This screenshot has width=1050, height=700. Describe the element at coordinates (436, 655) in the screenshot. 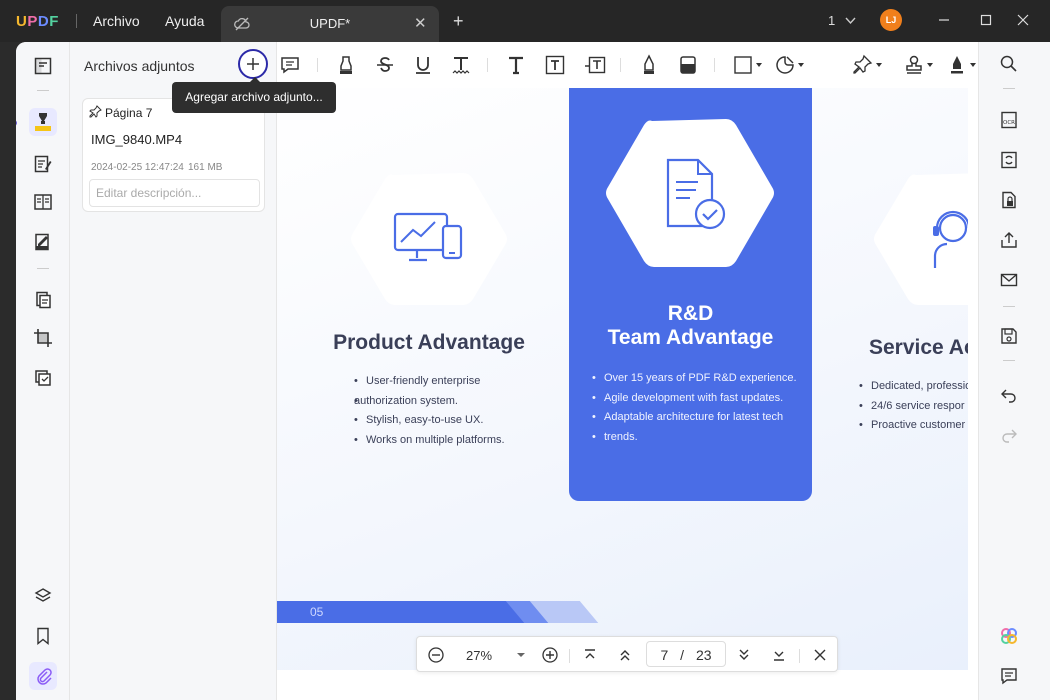

I see `zoom-out-icon` at that location.